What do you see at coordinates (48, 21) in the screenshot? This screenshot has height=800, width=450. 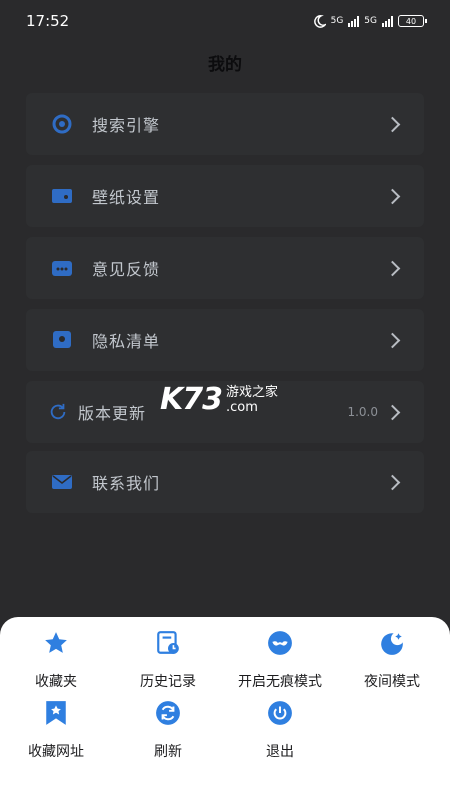 I see `status-time: 17:52` at bounding box center [48, 21].